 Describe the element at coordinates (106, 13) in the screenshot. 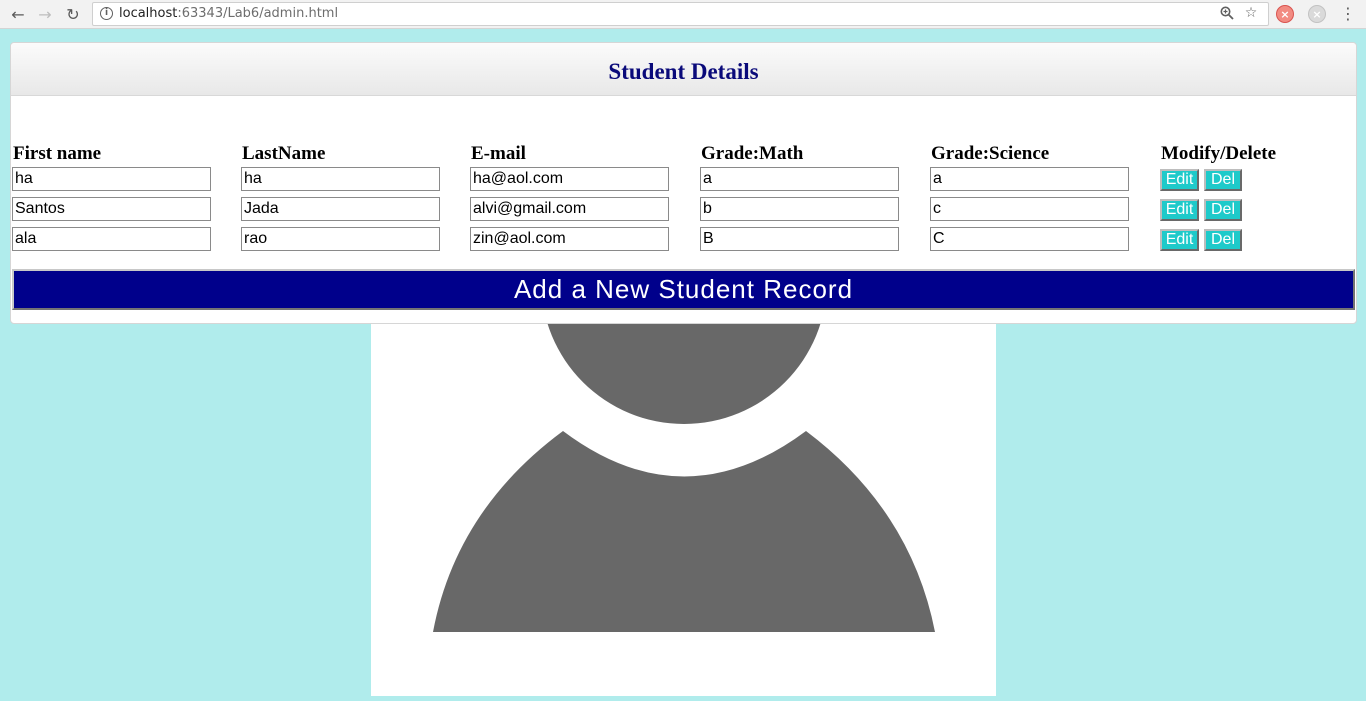

I see `info-icon: i` at that location.